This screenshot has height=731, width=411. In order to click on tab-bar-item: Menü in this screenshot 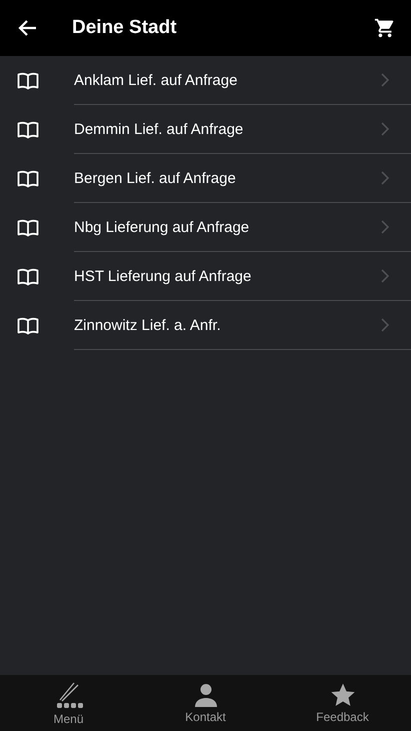, I will do `click(68, 703)`.